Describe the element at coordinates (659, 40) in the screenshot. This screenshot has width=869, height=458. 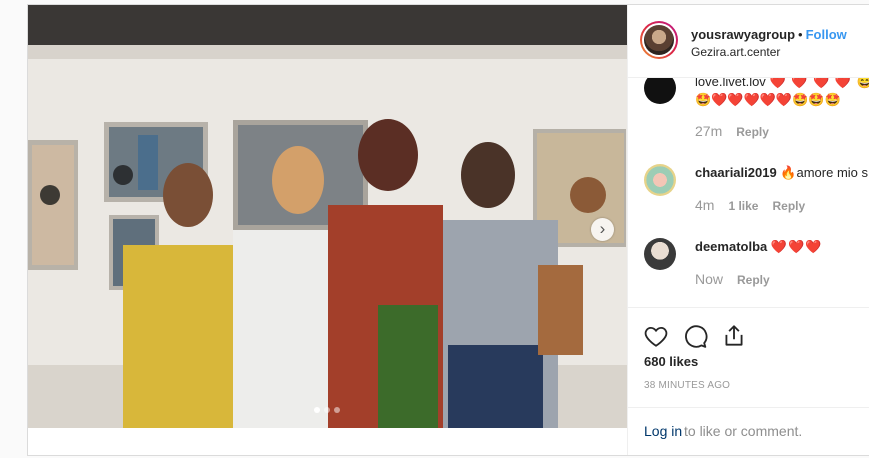
I see `avatar` at that location.